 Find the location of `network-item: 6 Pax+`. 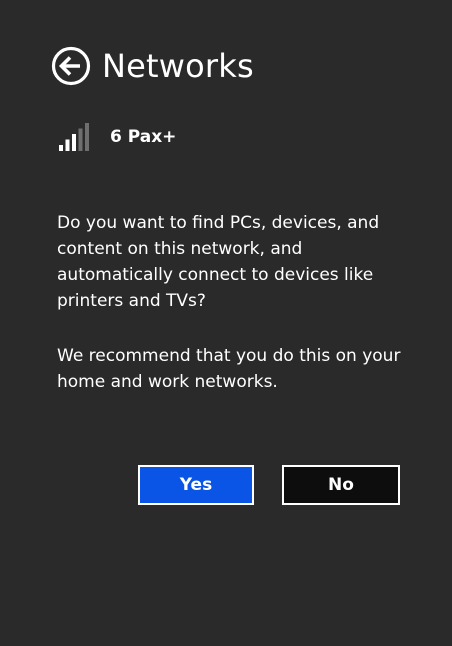

network-item: 6 Pax+ is located at coordinates (117, 137).